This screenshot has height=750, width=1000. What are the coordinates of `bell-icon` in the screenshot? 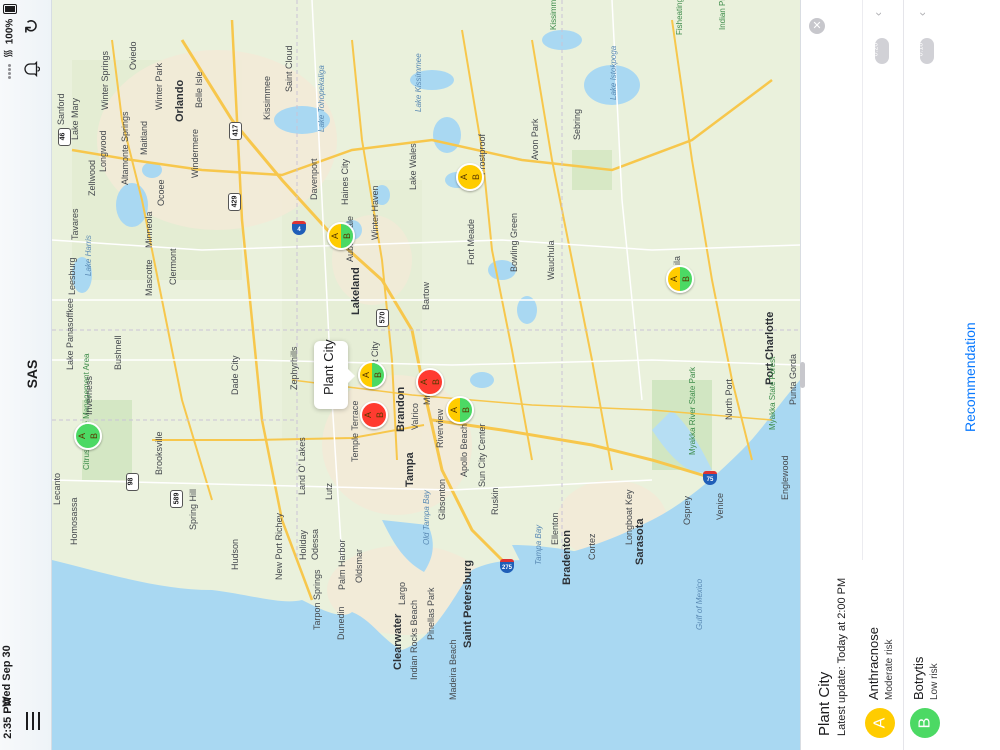 It's located at (33, 69).